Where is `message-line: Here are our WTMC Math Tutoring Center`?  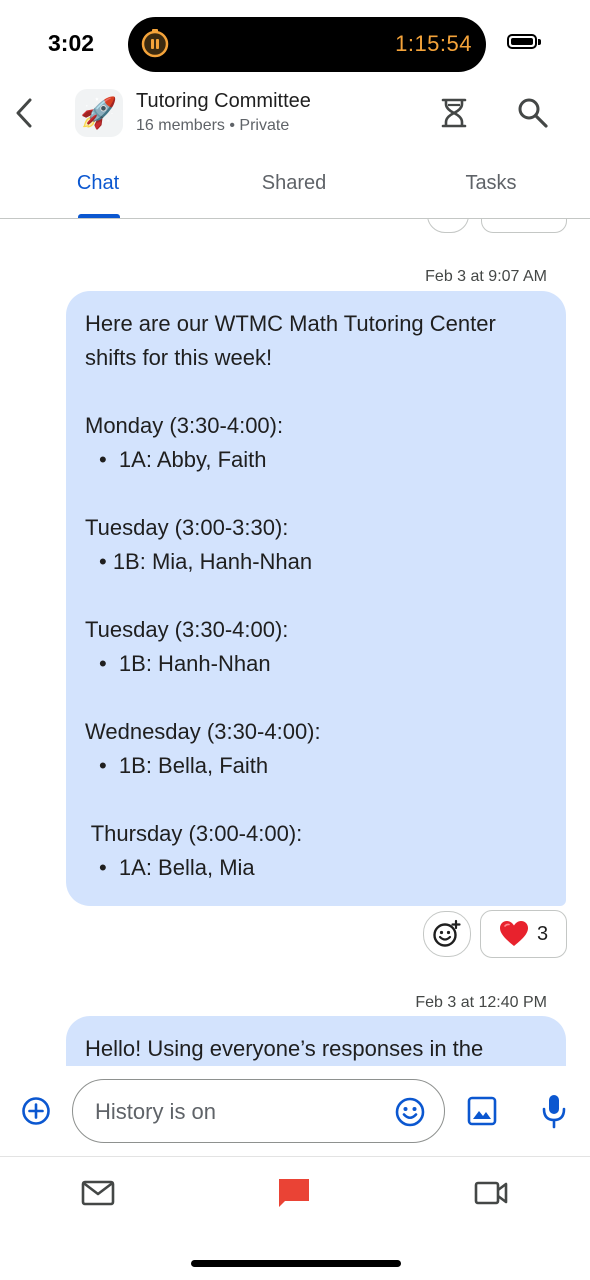 message-line: Here are our WTMC Math Tutoring Center is located at coordinates (290, 323).